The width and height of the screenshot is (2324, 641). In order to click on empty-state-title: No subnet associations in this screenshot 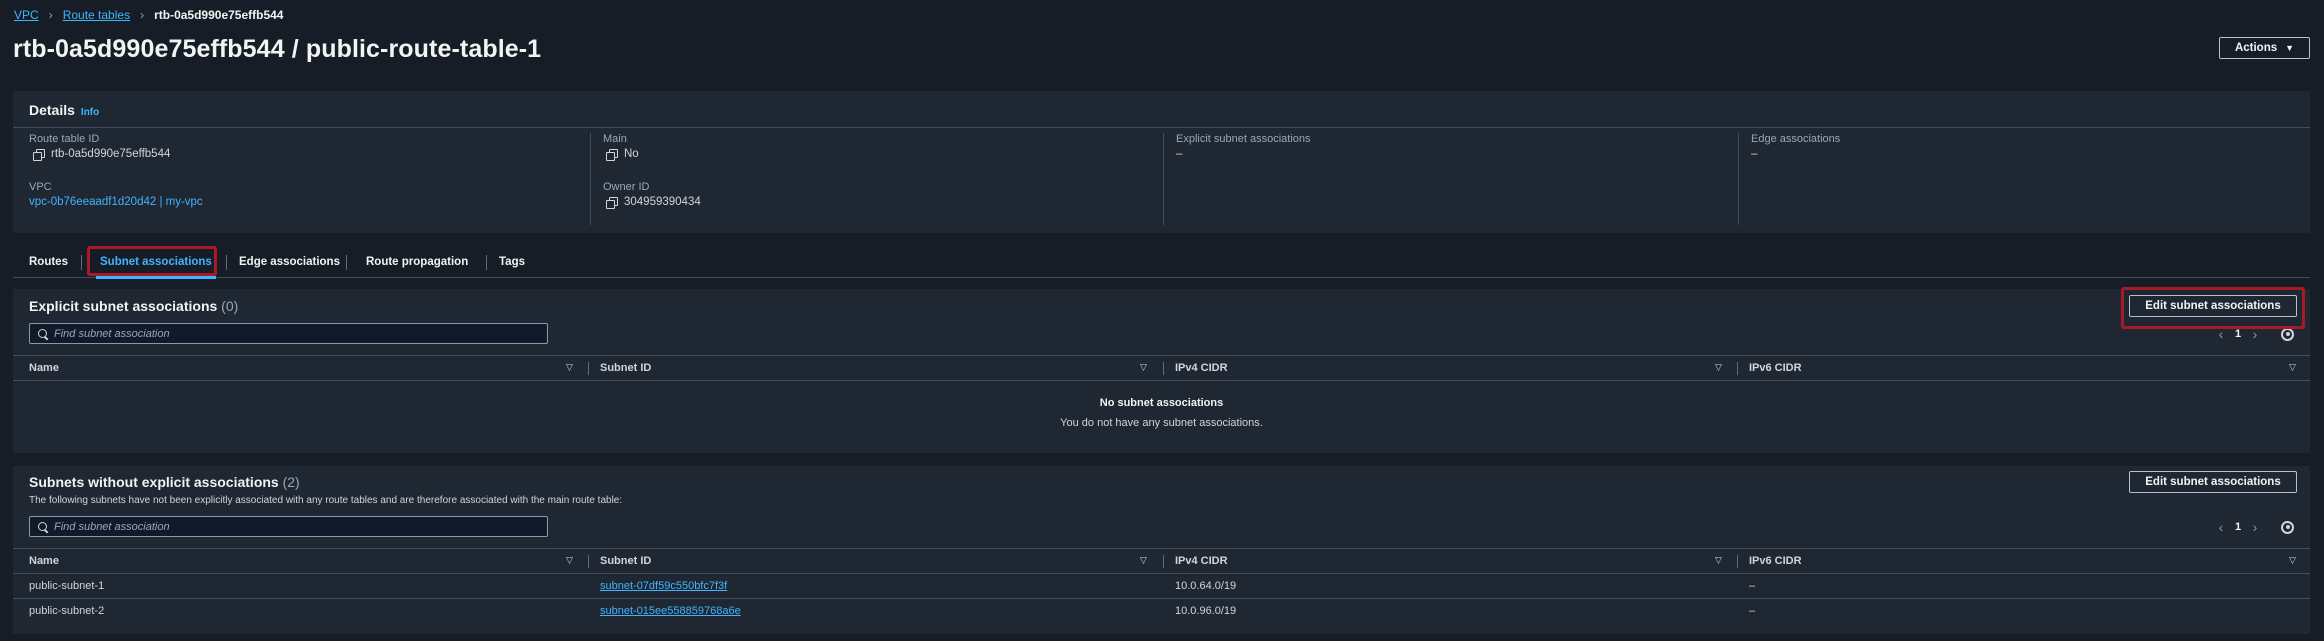, I will do `click(1161, 403)`.